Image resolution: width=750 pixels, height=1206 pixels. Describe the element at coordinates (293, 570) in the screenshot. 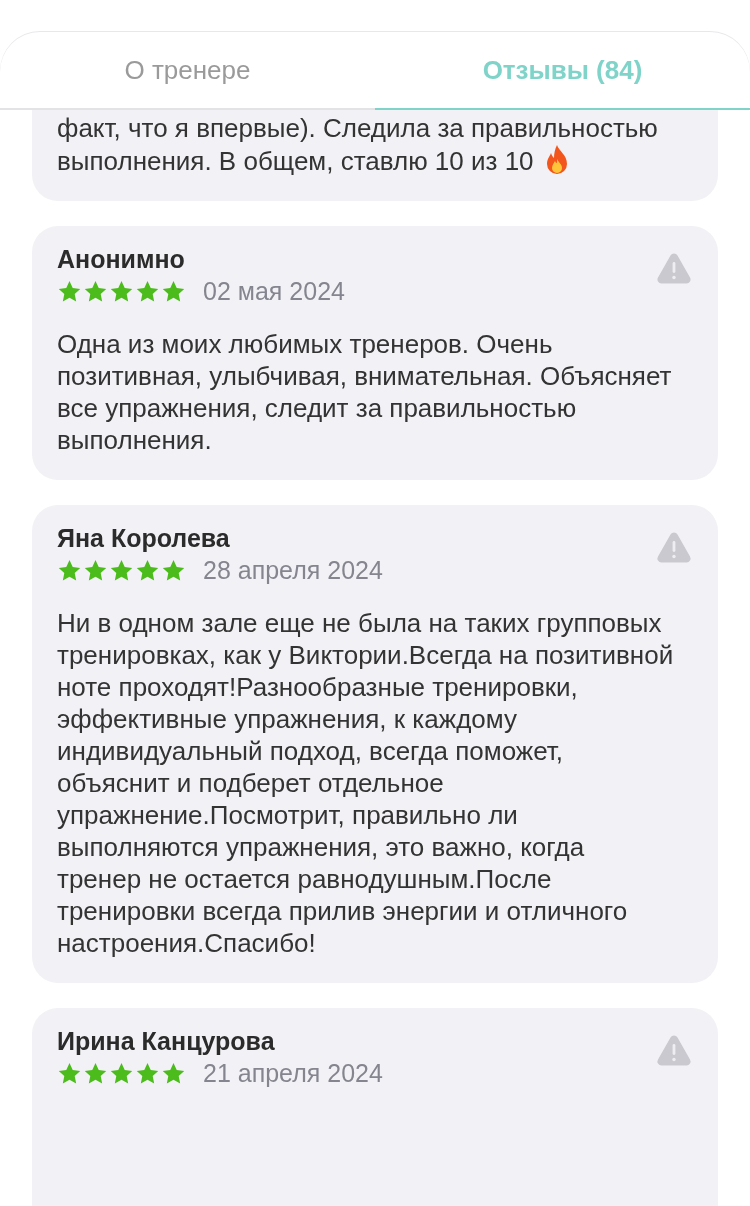

I see `review-date: 28 апреля 2024` at that location.